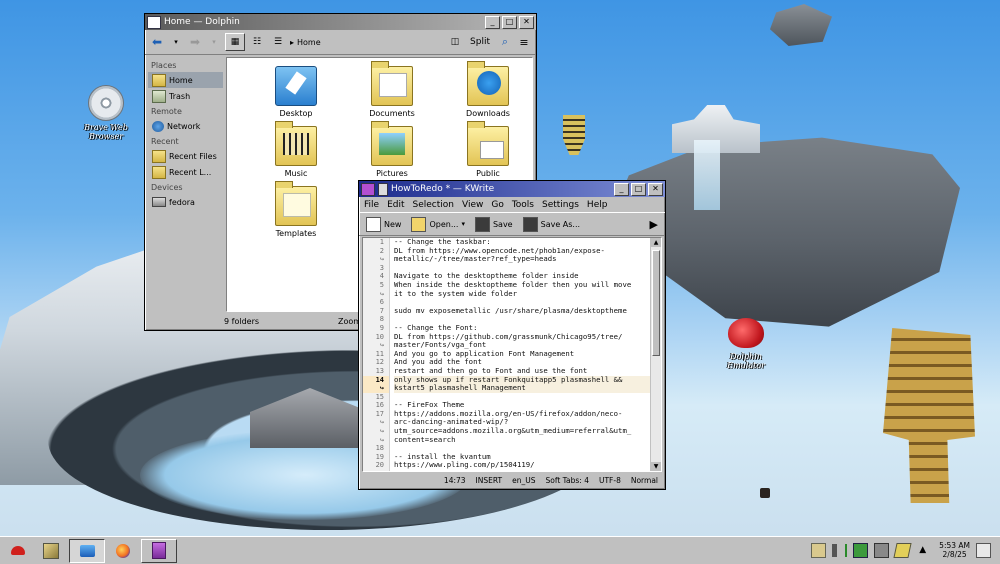  Describe the element at coordinates (819, 550) in the screenshot. I see `clipboard-icon` at that location.